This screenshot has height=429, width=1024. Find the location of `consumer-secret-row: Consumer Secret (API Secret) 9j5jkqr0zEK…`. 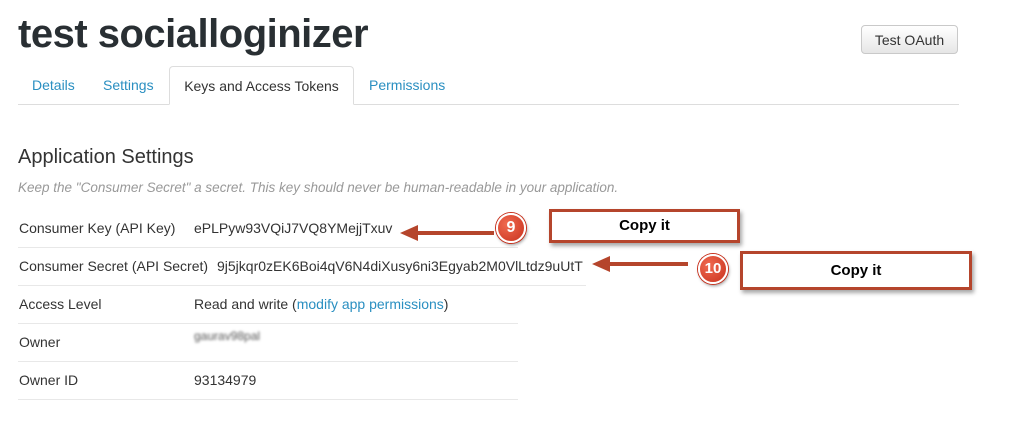

consumer-secret-row: Consumer Secret (API Secret) 9j5jkqr0zEK… is located at coordinates (302, 266).